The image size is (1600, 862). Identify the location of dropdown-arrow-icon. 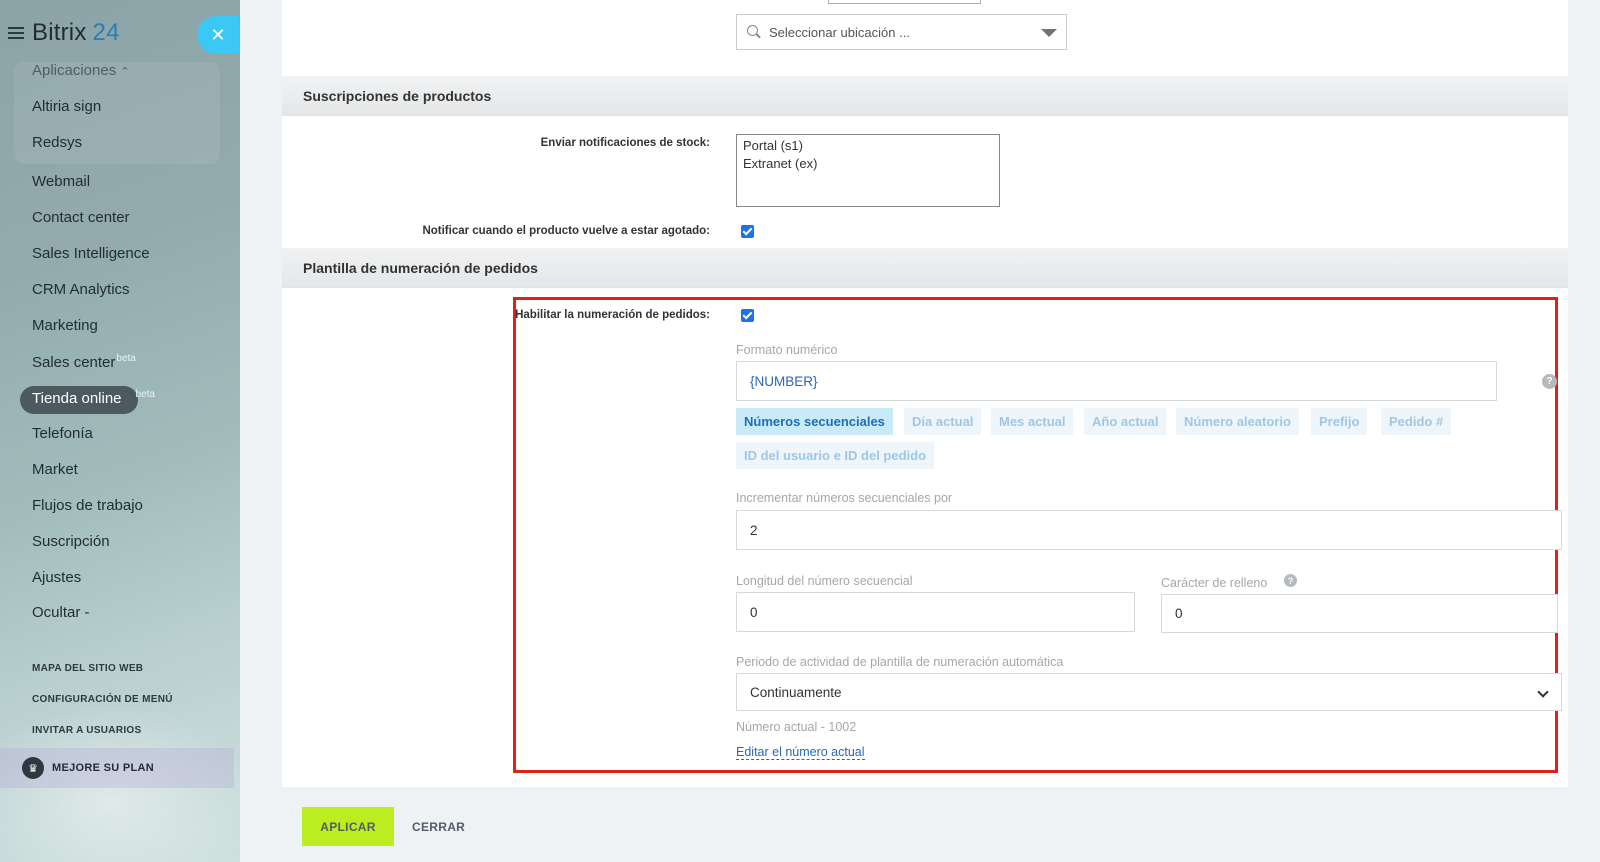
(1049, 33).